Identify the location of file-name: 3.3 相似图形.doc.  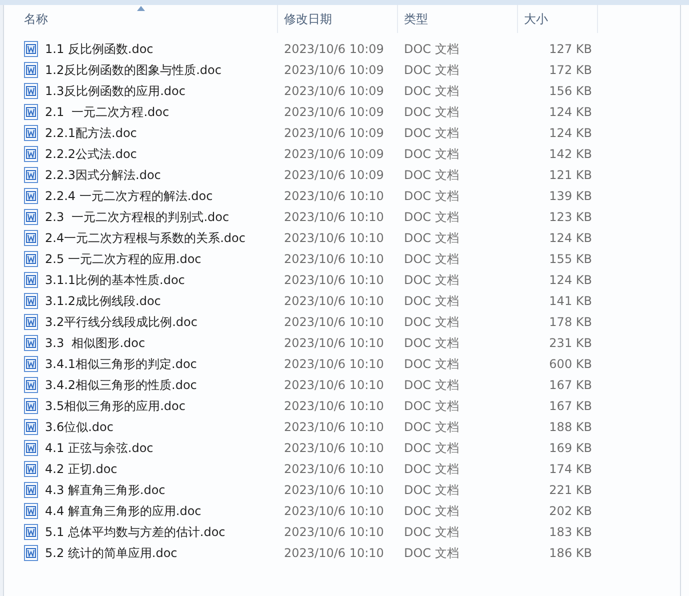
(95, 343).